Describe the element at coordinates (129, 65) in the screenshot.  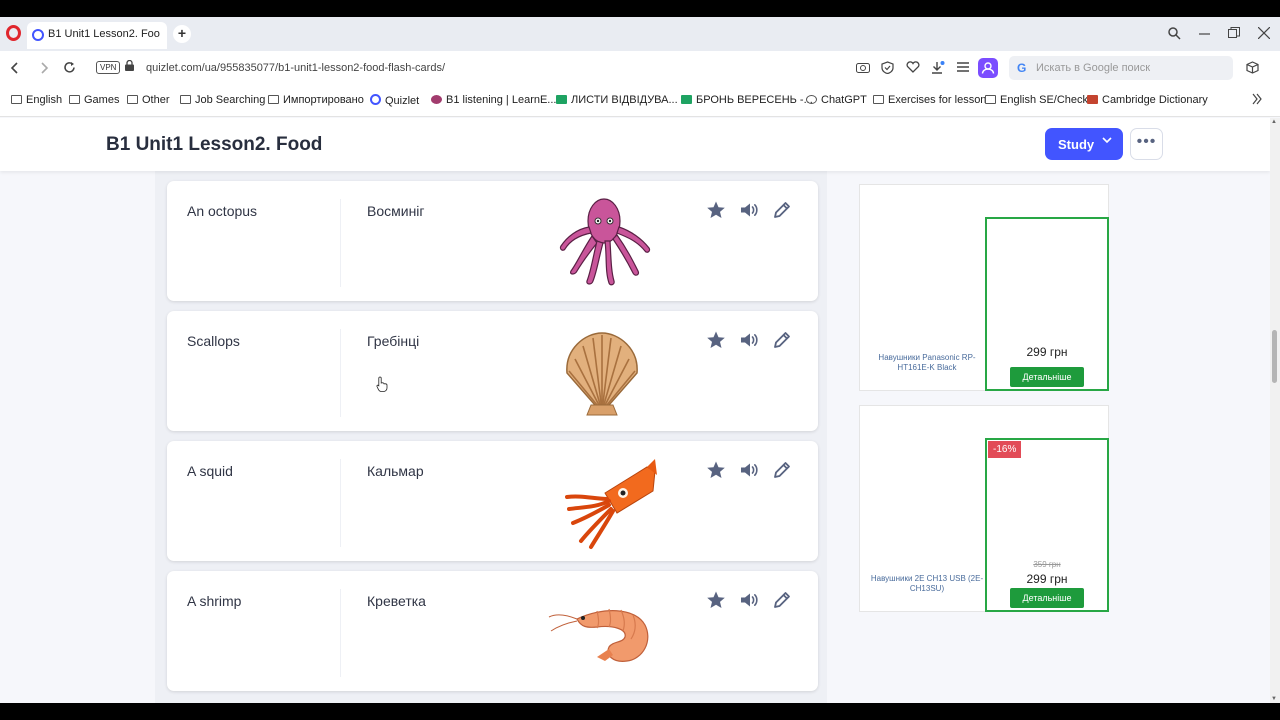
I see `lock-icon` at that location.